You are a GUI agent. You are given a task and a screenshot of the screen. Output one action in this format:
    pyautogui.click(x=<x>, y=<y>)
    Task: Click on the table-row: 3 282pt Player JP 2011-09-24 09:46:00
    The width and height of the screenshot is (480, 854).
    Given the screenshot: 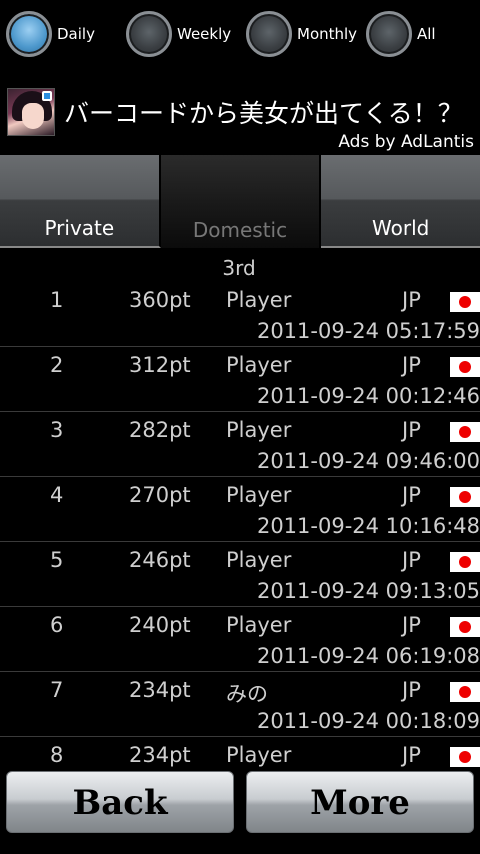 What is the action you would take?
    pyautogui.click(x=240, y=444)
    